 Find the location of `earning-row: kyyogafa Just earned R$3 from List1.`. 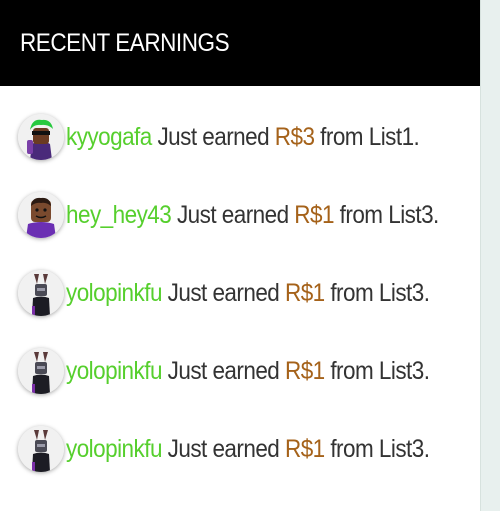

earning-row: kyyogafa Just earned R$3 from List1. is located at coordinates (238, 137).